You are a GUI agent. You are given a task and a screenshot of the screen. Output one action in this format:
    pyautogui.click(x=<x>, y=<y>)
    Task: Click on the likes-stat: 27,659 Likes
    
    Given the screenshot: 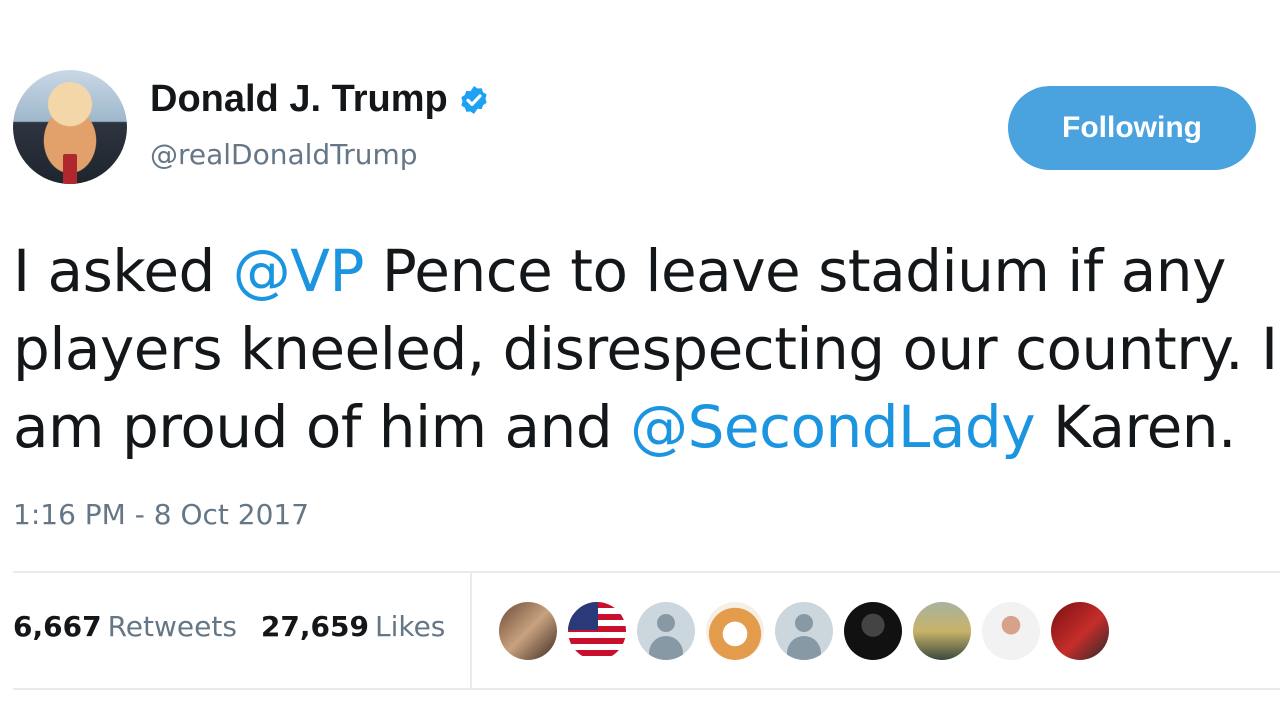 What is the action you would take?
    pyautogui.click(x=353, y=626)
    